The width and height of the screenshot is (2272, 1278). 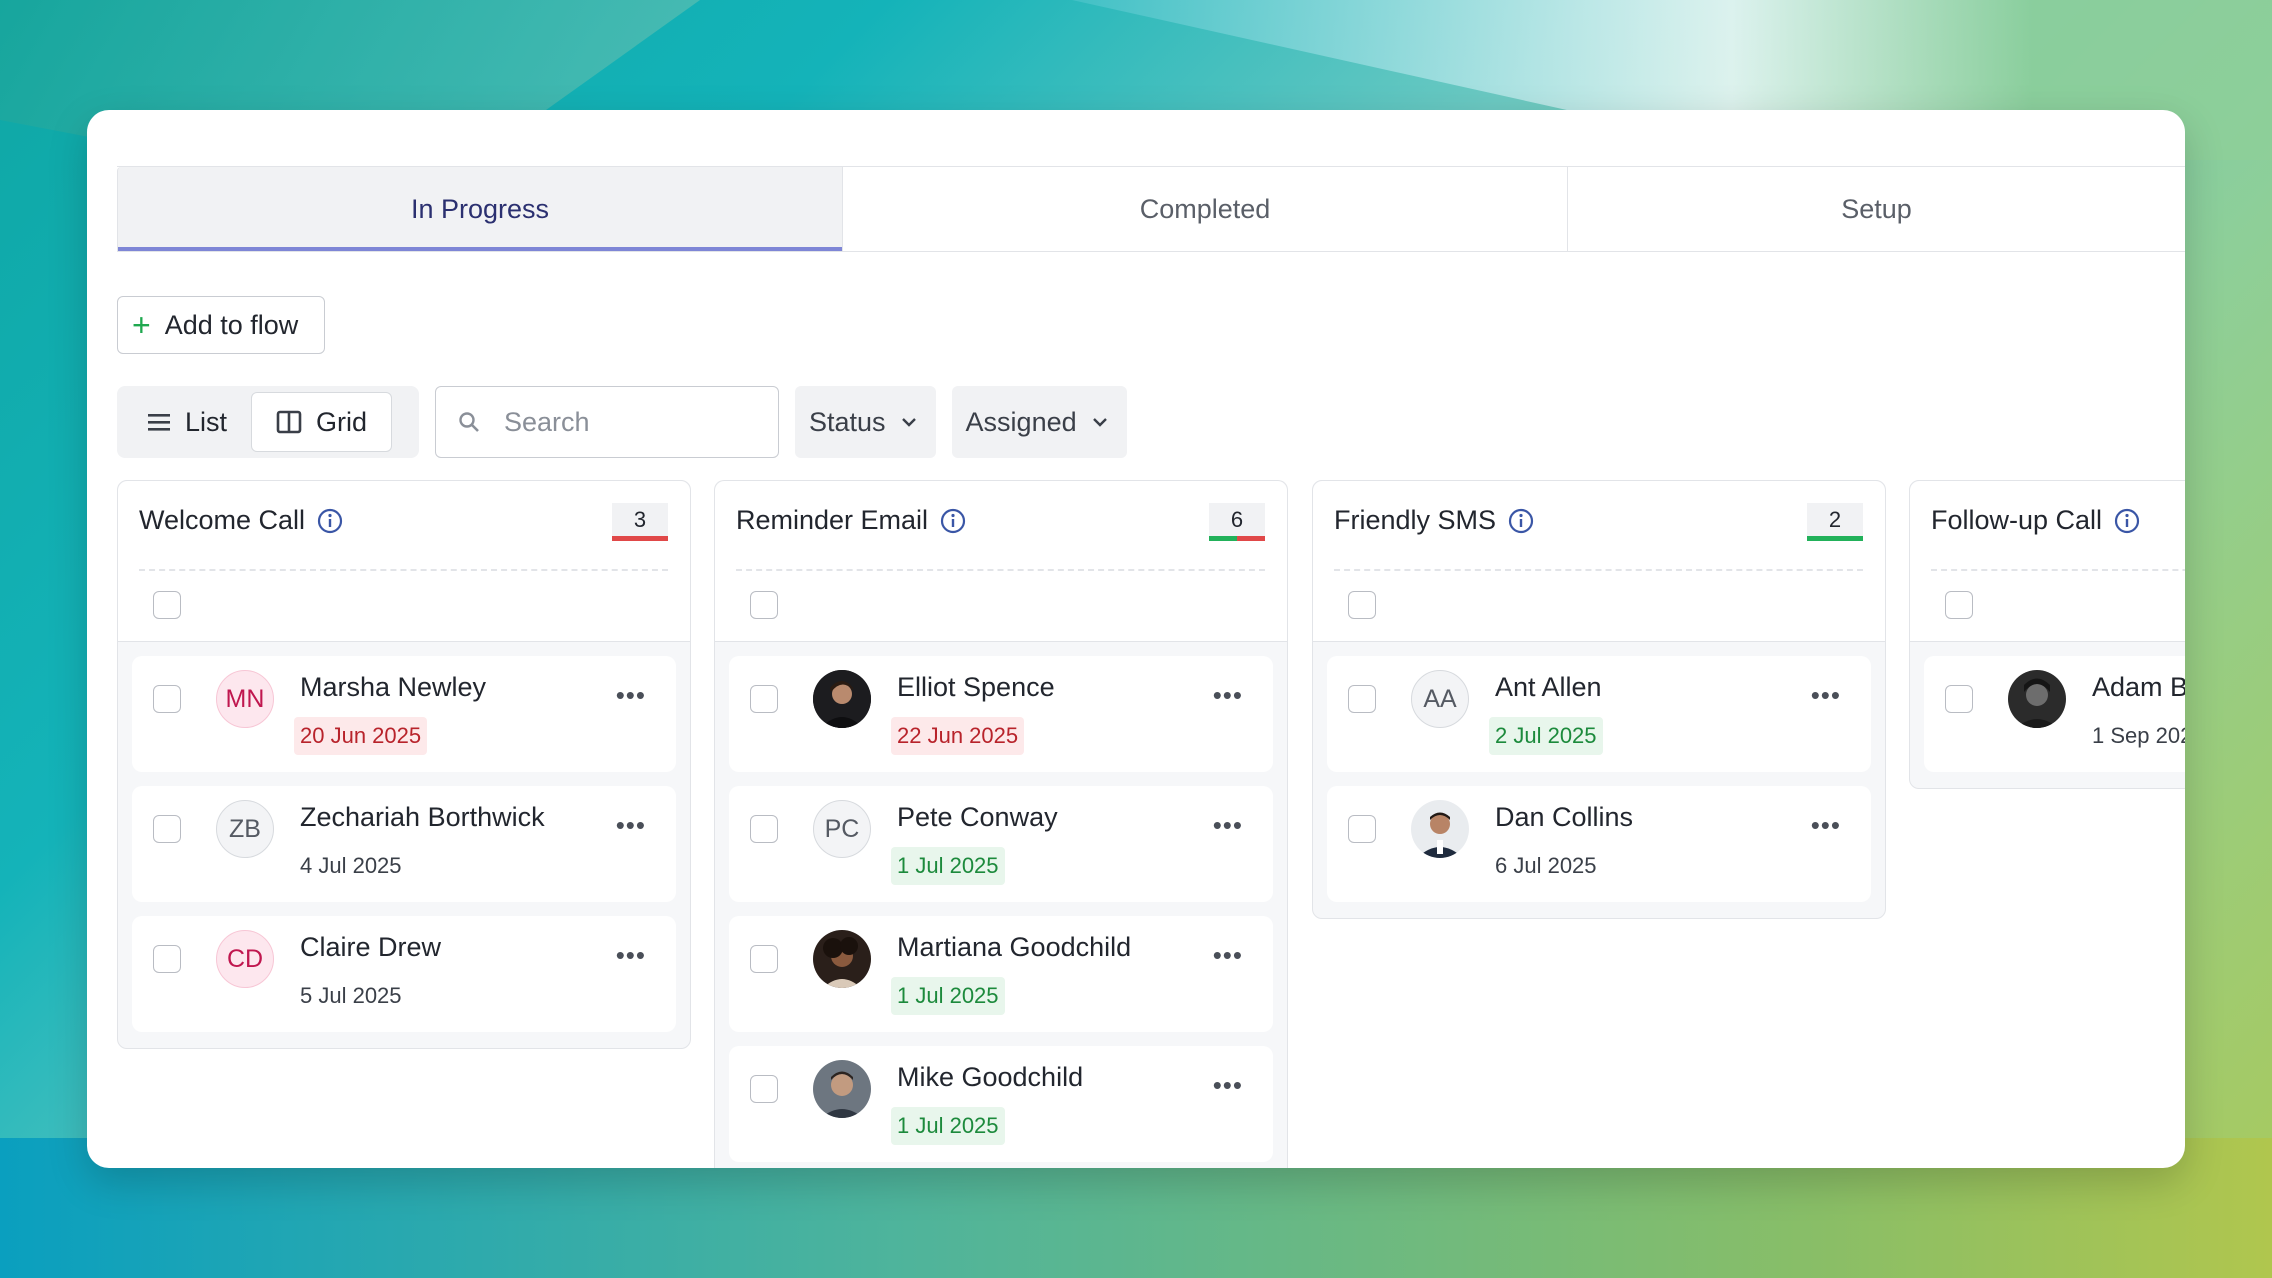 I want to click on contact-card: AA Ant Allen 2 Jul 2025 •••, so click(x=1599, y=714).